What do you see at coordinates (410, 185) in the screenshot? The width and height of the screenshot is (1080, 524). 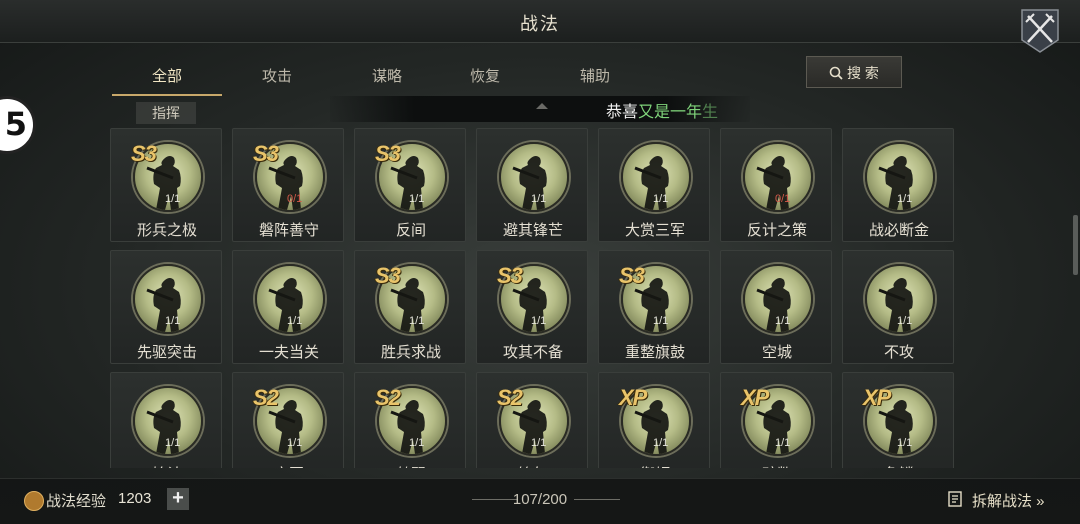 I see `tactic-card: S3 1/1 反间` at bounding box center [410, 185].